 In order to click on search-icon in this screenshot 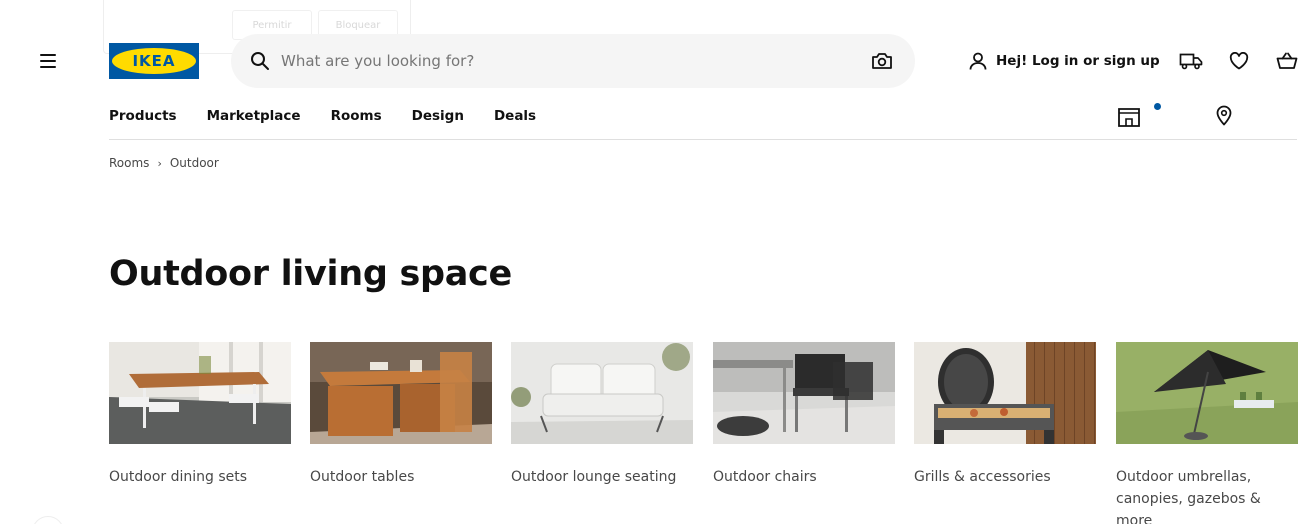, I will do `click(260, 61)`.